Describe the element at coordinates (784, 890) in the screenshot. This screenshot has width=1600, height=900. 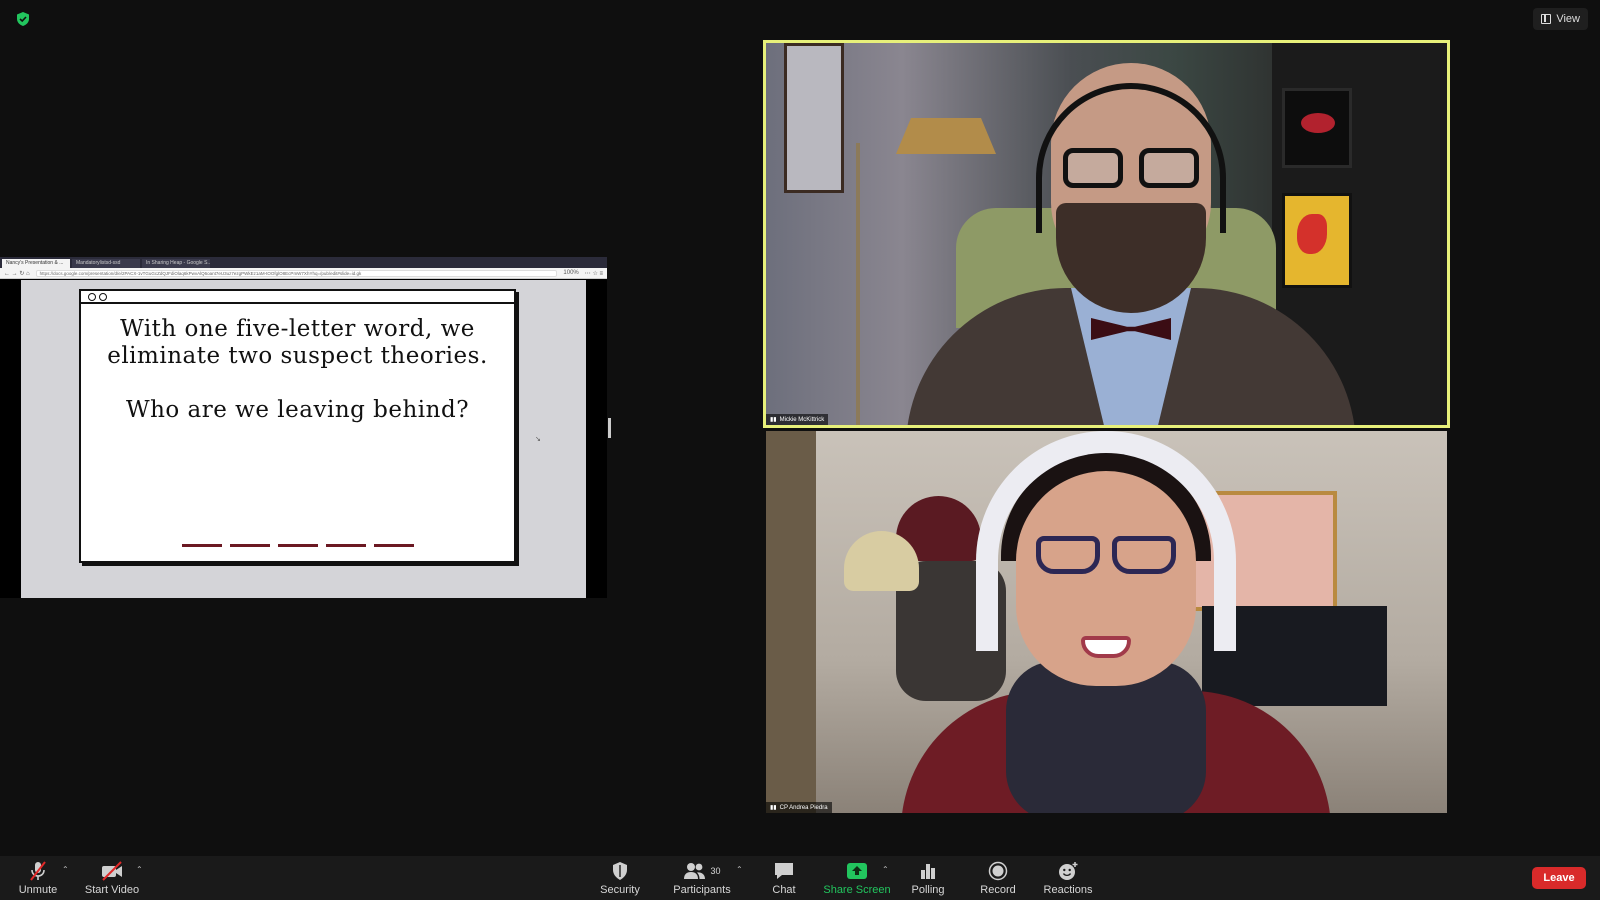
I see `chat-label: Chat` at that location.